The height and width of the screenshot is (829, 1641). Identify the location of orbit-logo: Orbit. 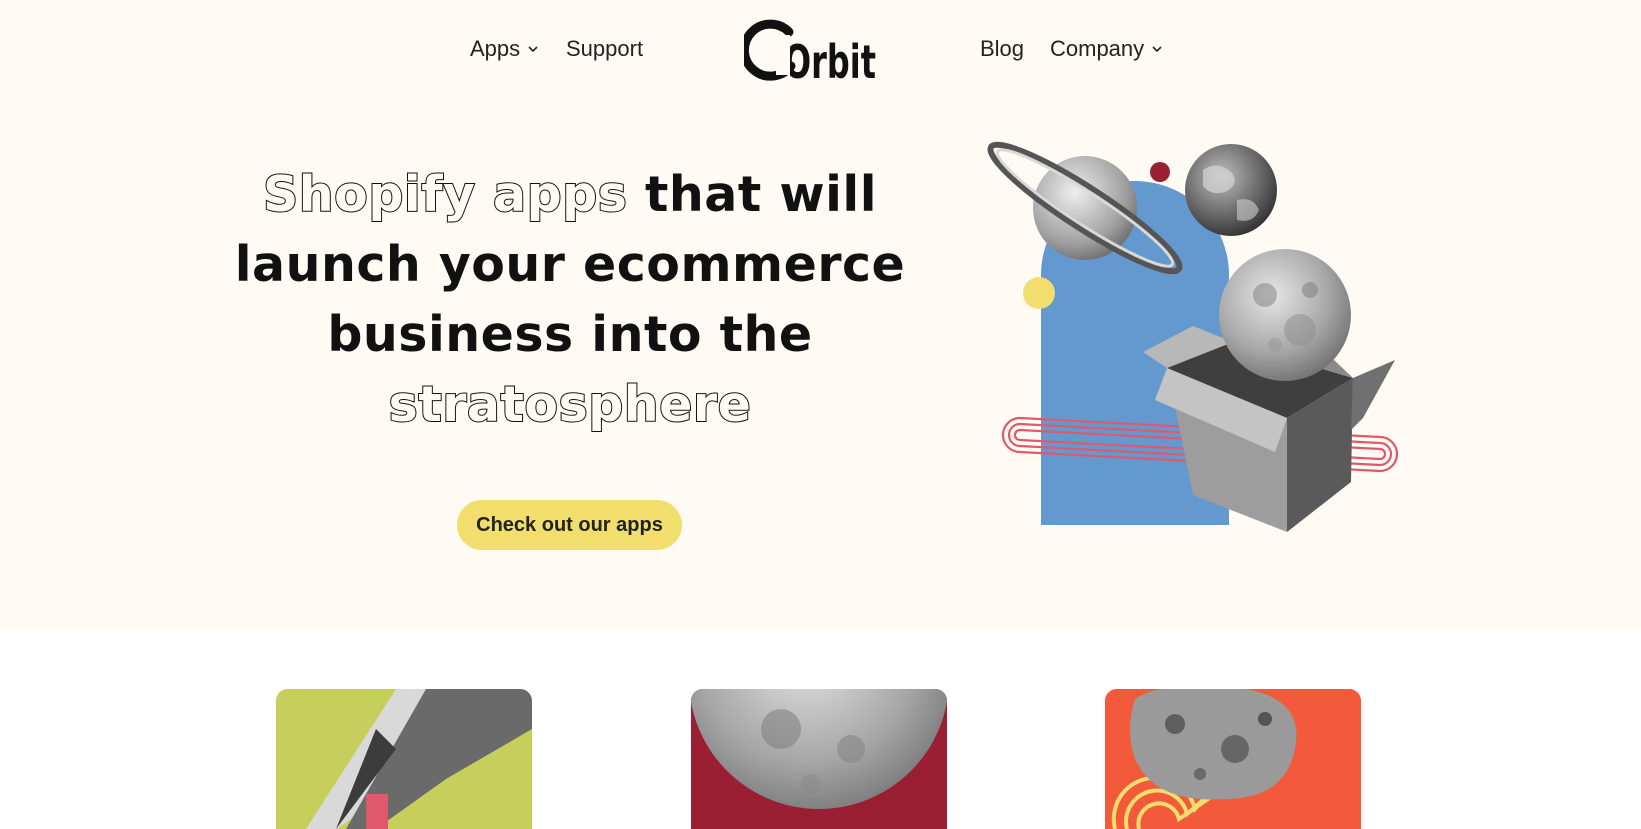
(811, 53).